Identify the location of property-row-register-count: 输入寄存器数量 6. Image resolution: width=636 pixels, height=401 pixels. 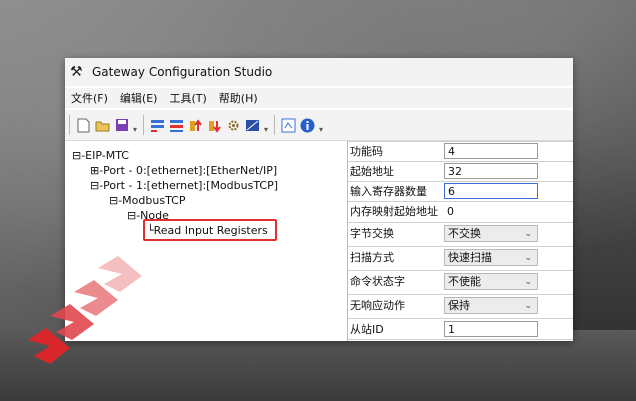
(460, 192).